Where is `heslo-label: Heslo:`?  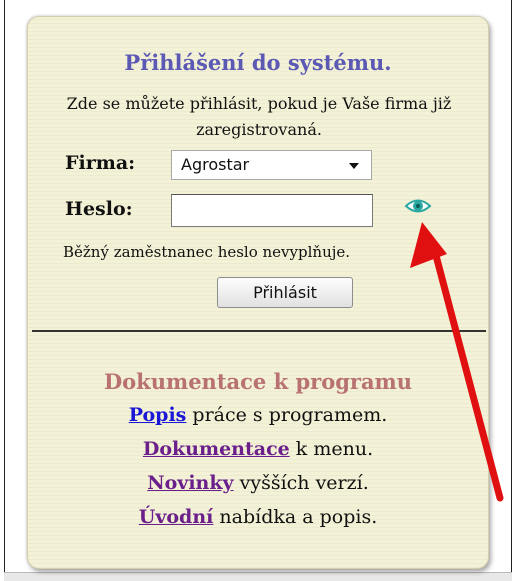
heslo-label: Heslo: is located at coordinates (99, 209).